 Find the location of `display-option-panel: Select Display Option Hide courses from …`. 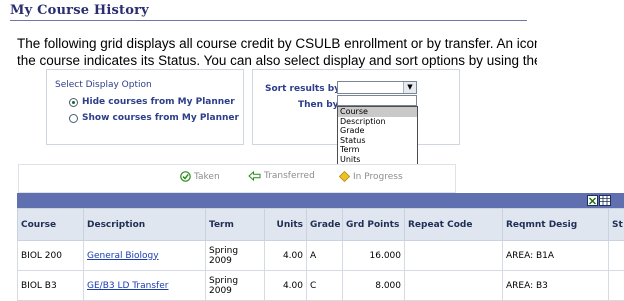

display-option-panel: Select Display Option Hide courses from … is located at coordinates (145, 107).